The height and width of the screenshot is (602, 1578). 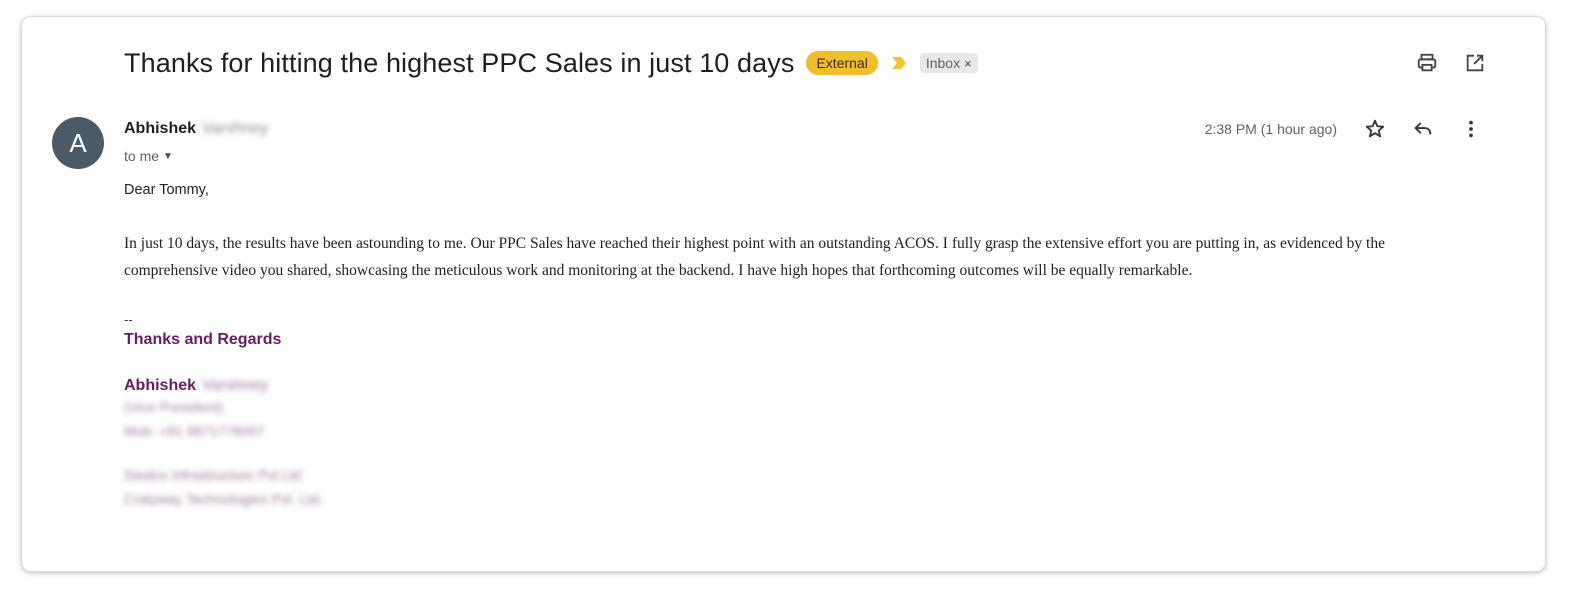 What do you see at coordinates (899, 63) in the screenshot?
I see `importance-marker-icon` at bounding box center [899, 63].